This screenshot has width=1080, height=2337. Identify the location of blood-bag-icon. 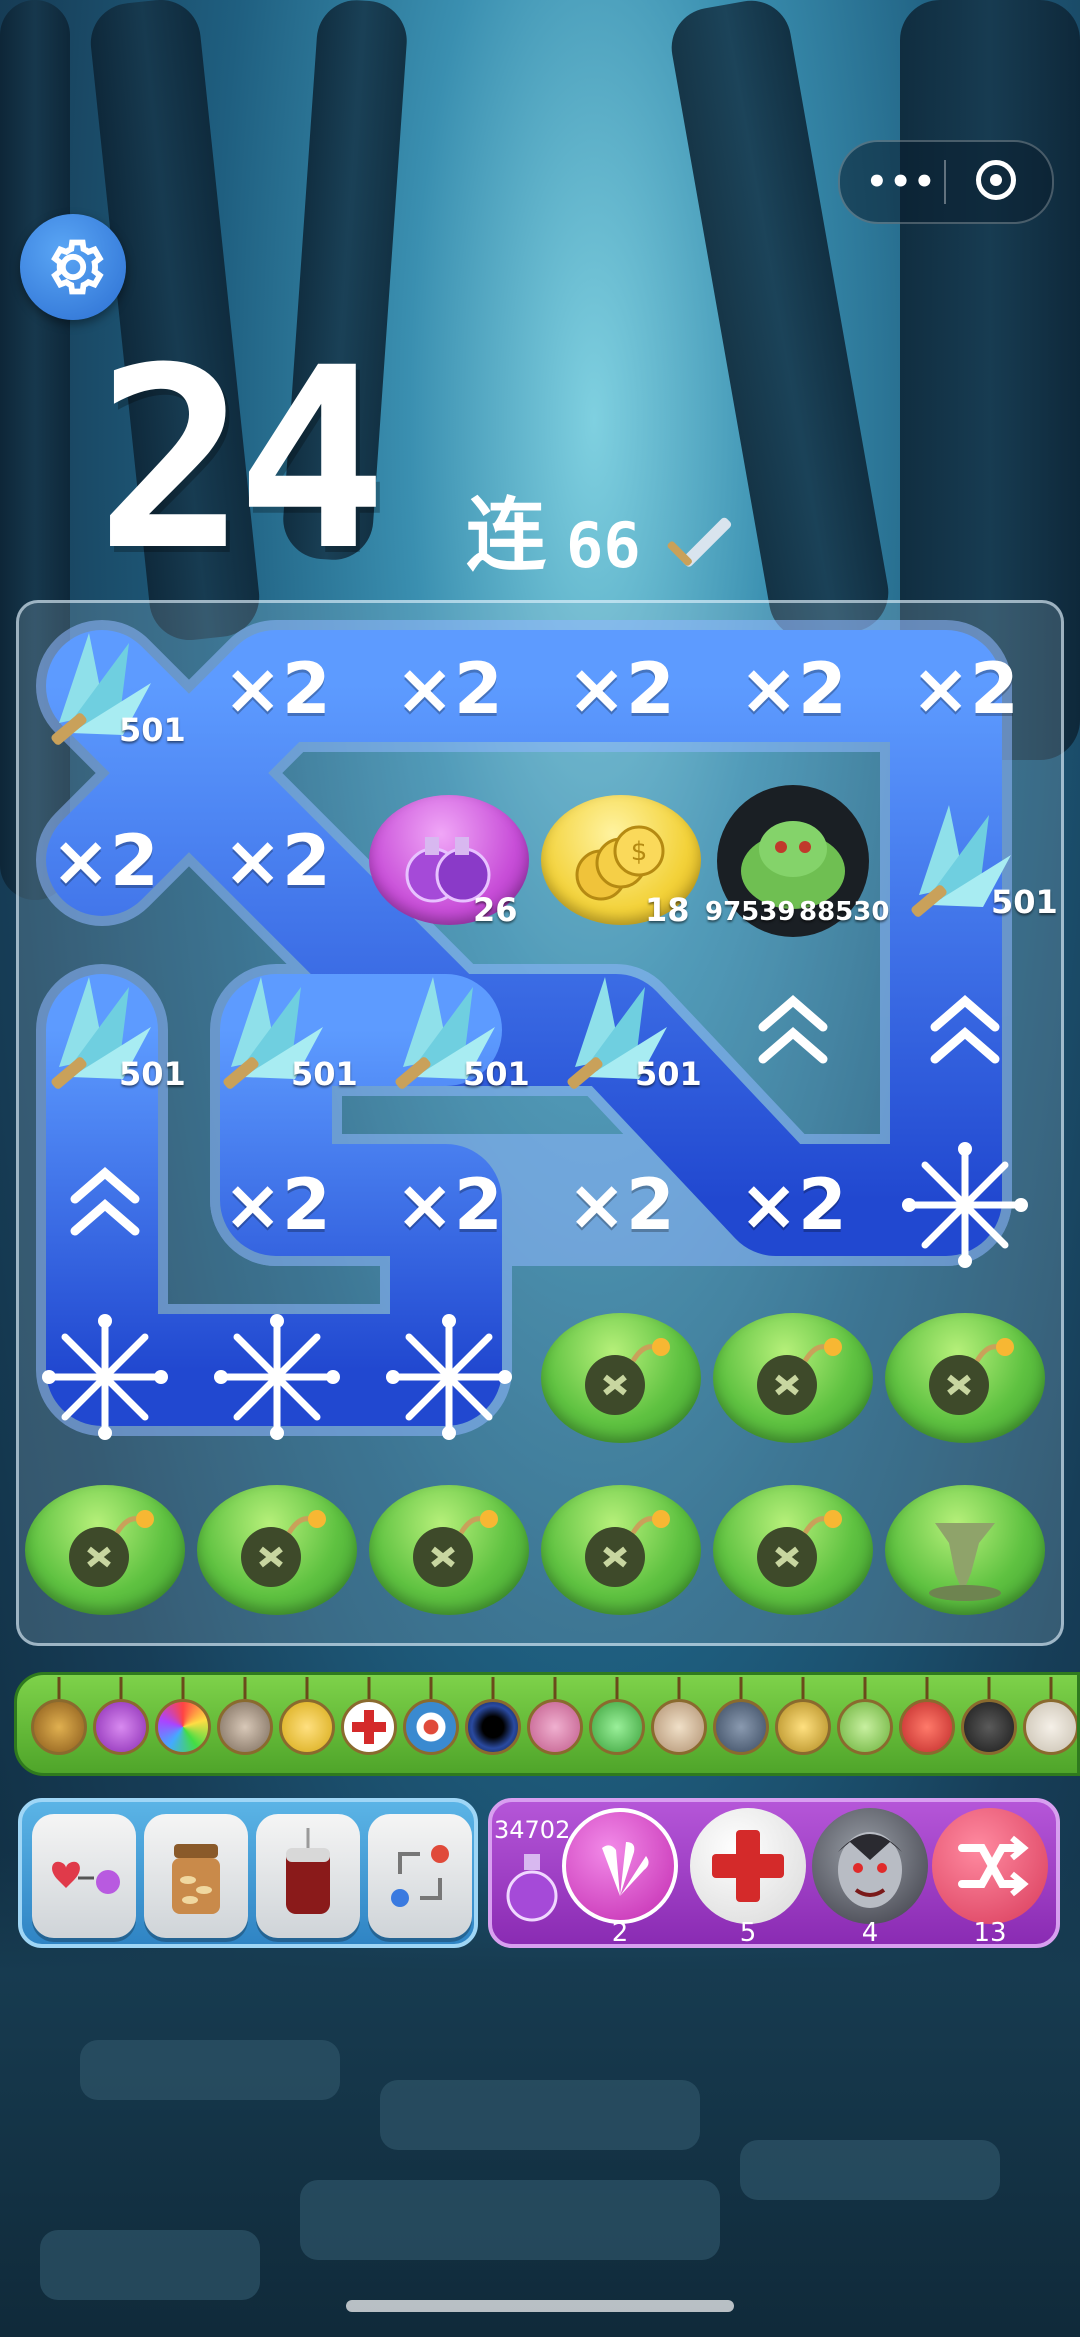
(308, 1871).